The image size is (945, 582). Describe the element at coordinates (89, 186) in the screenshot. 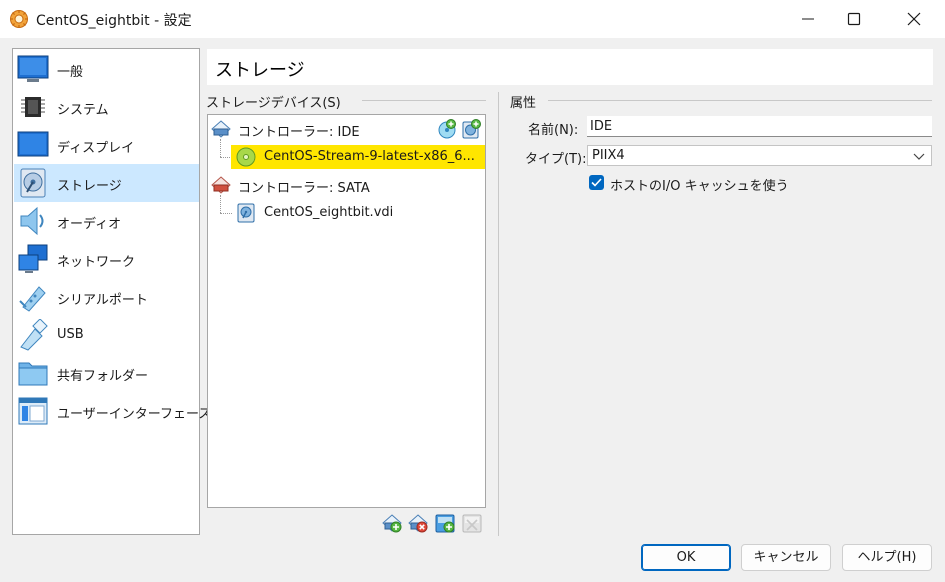

I see `sidebar-item-label: ストレージ` at that location.